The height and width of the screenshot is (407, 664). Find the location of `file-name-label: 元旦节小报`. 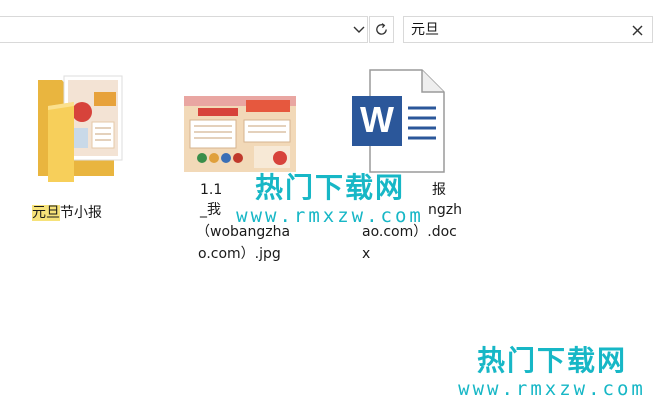

file-name-label: 元旦节小报 is located at coordinates (83, 203).